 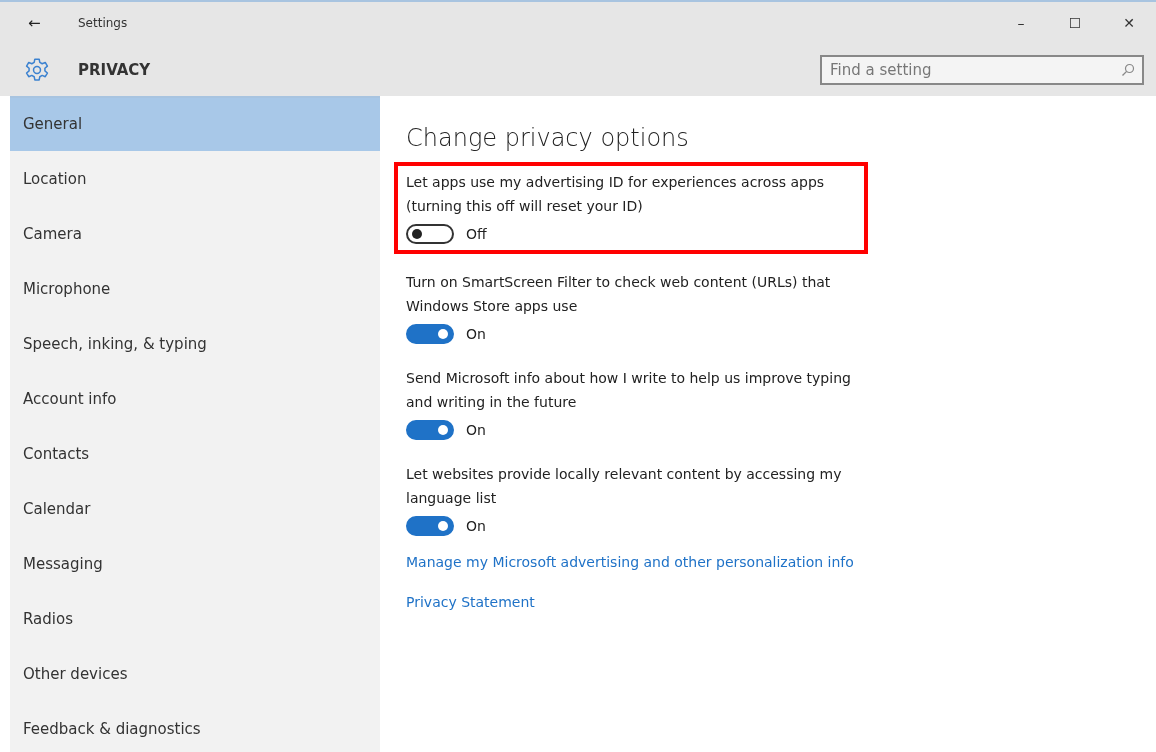 What do you see at coordinates (982, 70) in the screenshot?
I see `search-field: Find a setting` at bounding box center [982, 70].